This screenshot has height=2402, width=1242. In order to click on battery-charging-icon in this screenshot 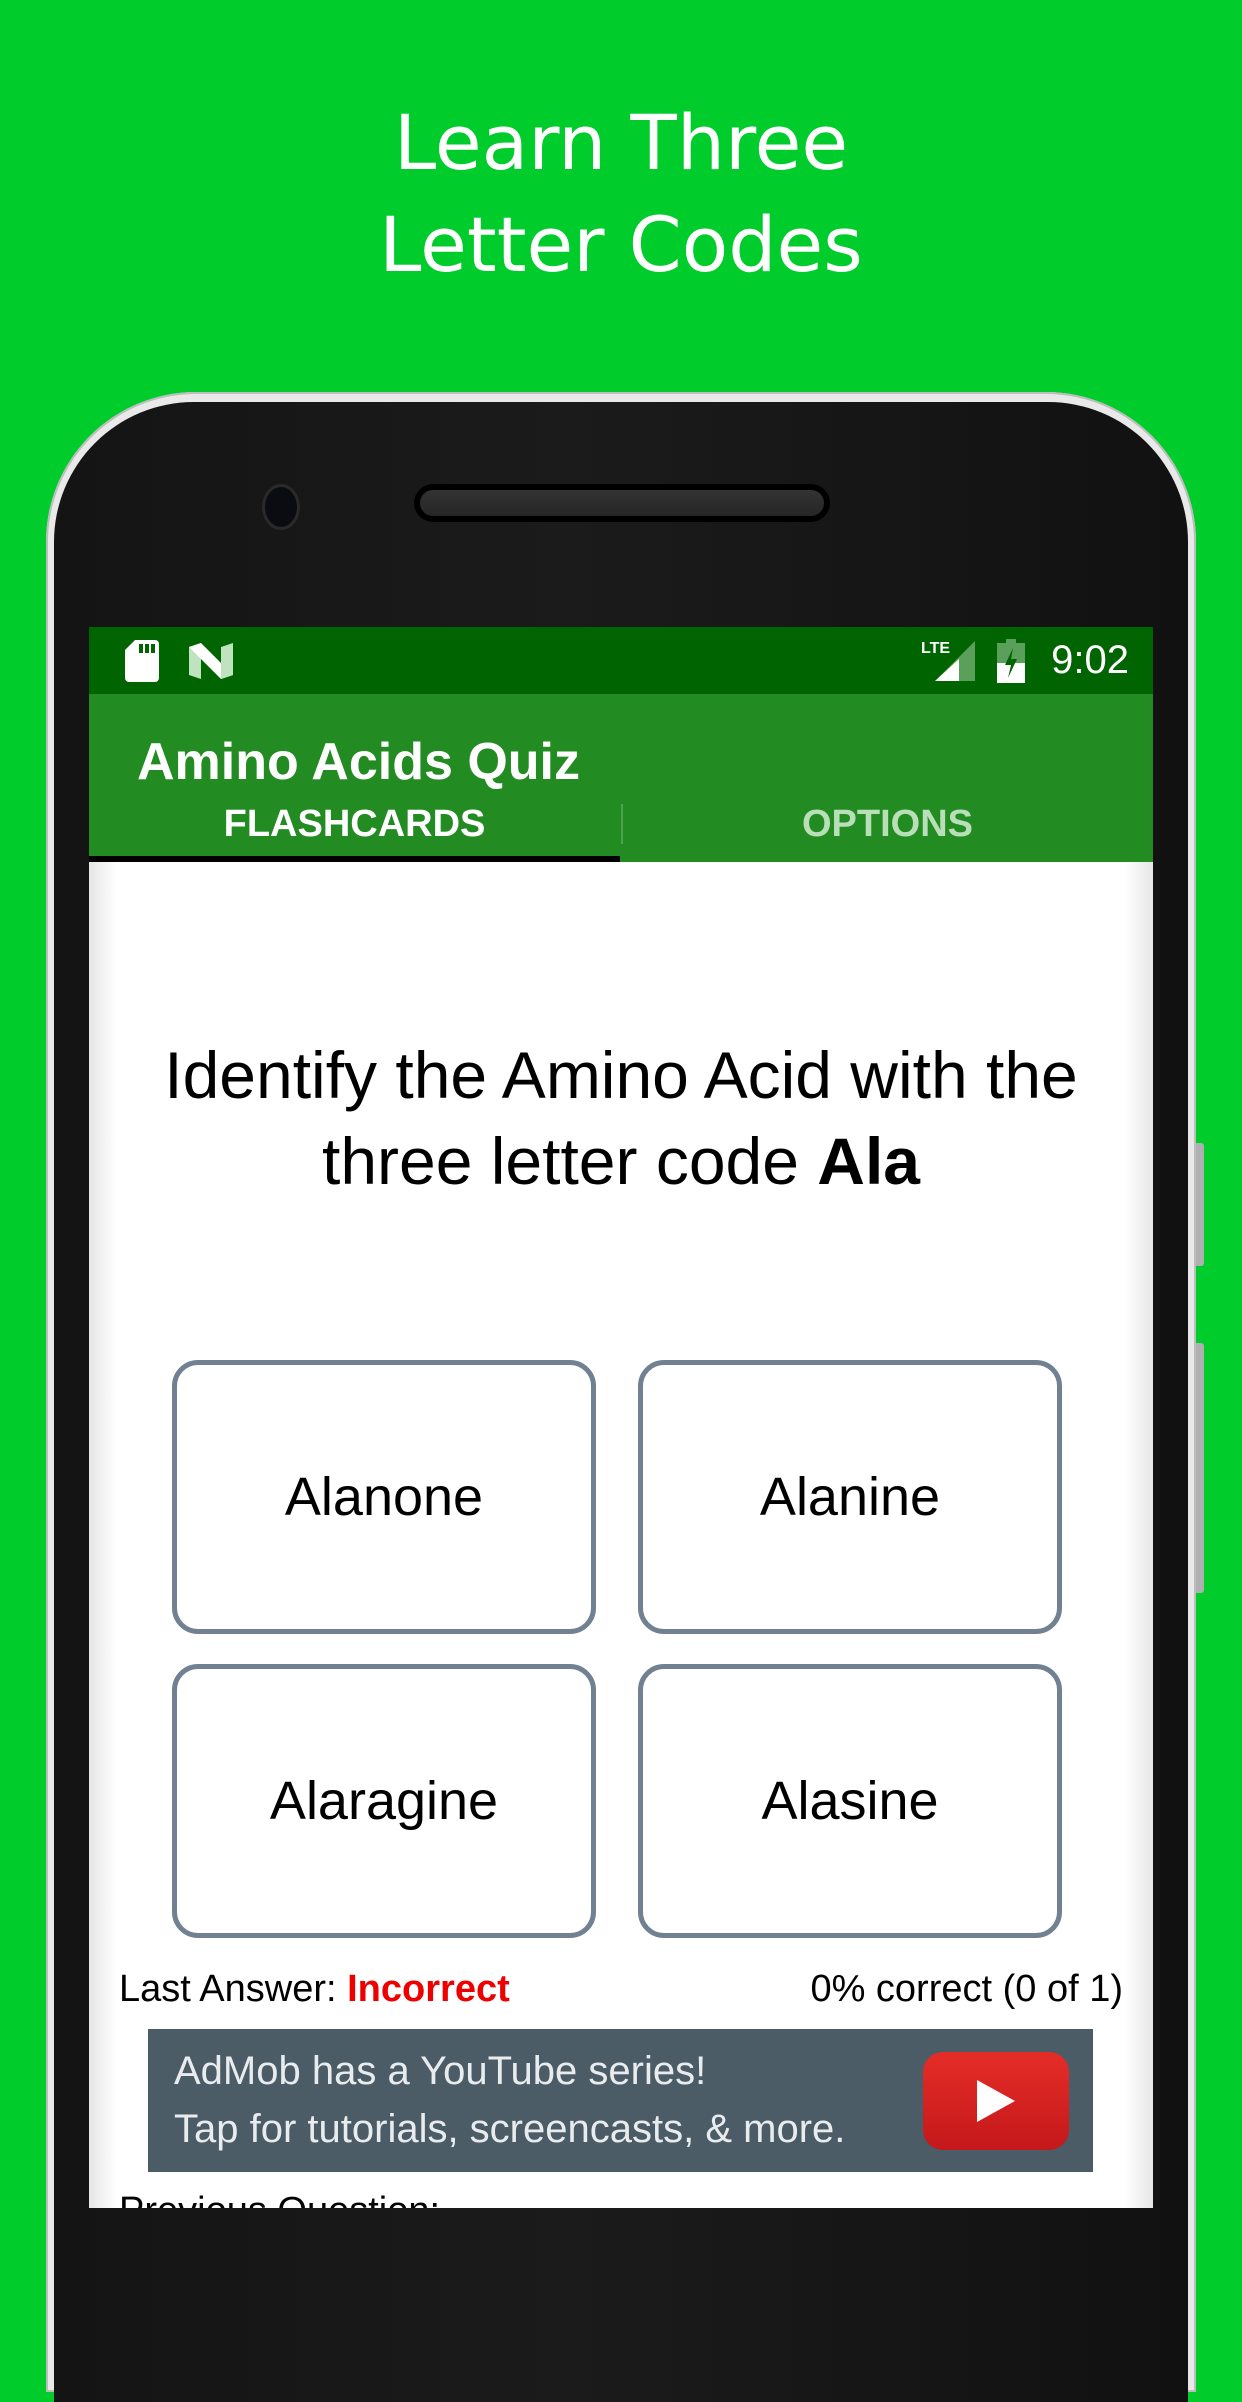, I will do `click(1011, 663)`.